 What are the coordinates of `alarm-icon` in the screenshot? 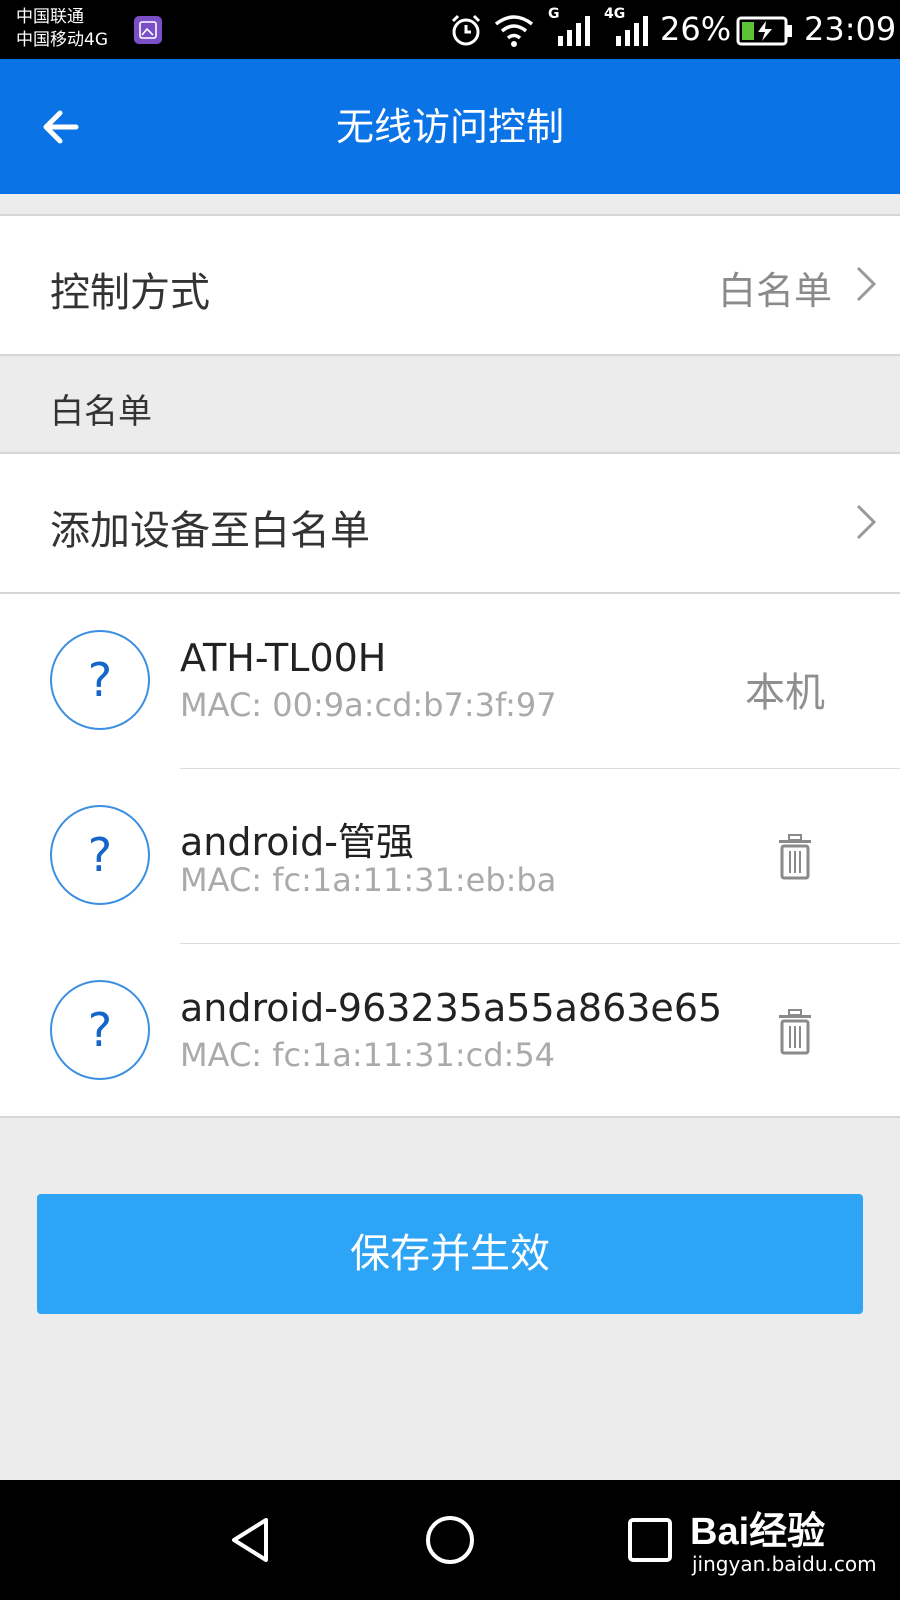 It's located at (466, 30).